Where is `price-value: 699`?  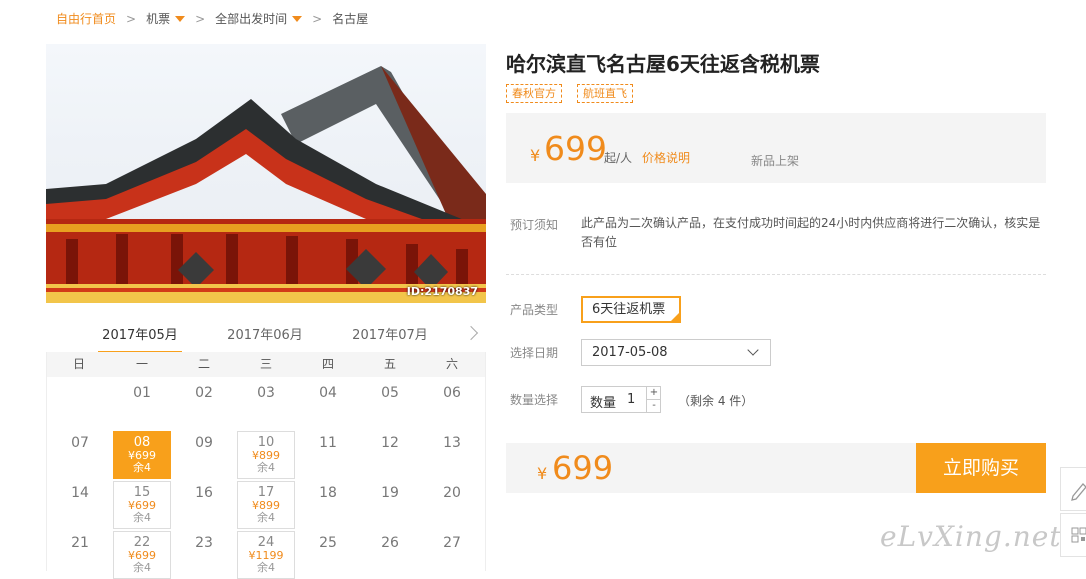 price-value: 699 is located at coordinates (575, 148).